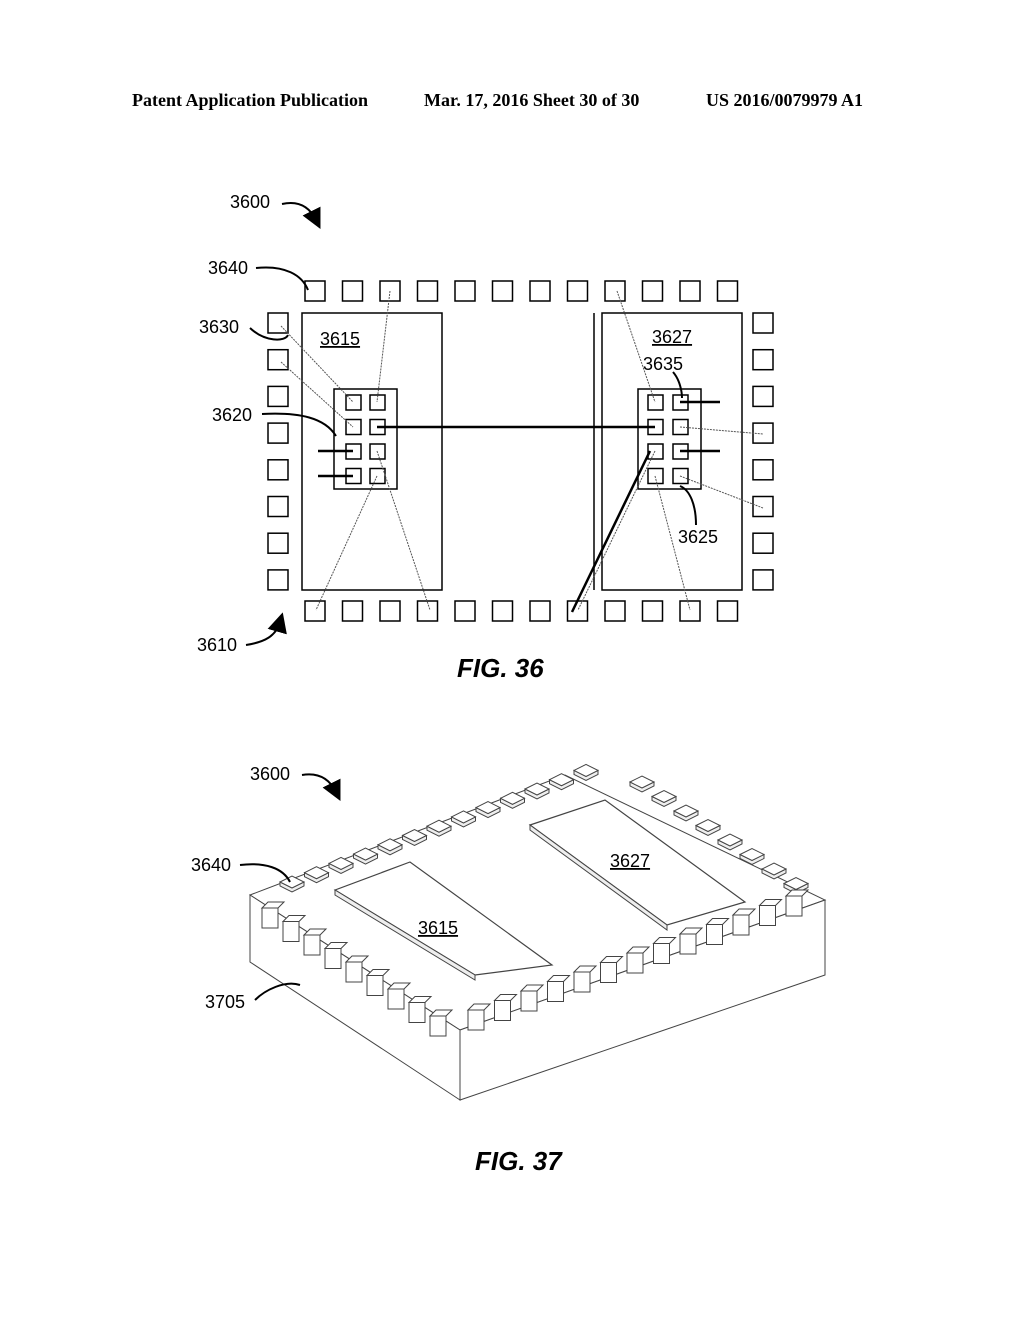 The height and width of the screenshot is (1320, 1024). I want to click on leader-3640-fig37, so click(265, 873).